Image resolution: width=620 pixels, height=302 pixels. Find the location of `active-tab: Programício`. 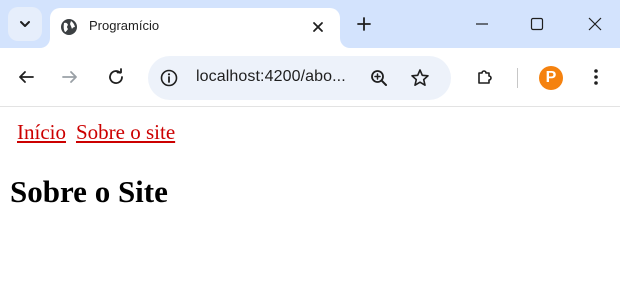

active-tab: Programício is located at coordinates (195, 28).